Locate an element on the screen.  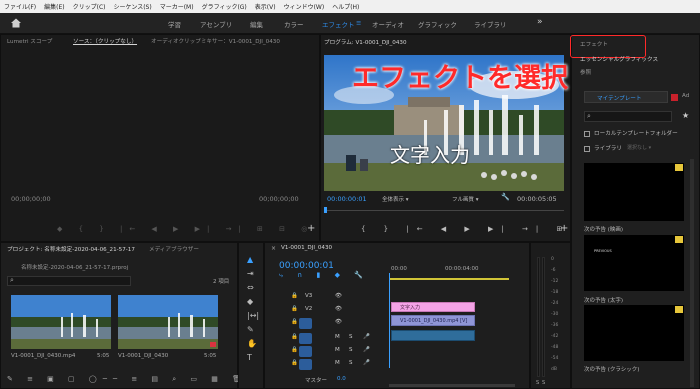
more-workspaces-icon: » is located at coordinates (540, 22).